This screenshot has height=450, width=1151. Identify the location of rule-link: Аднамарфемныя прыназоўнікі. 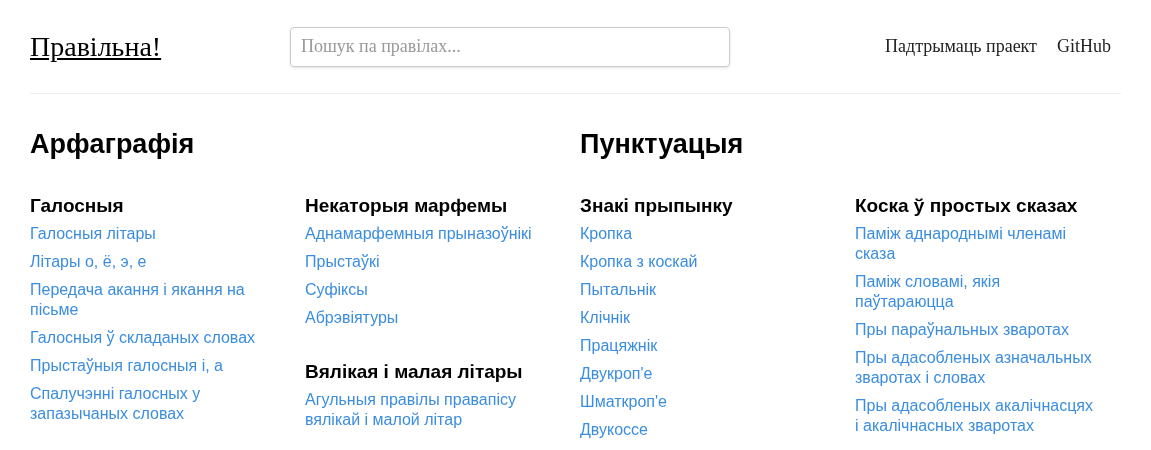
(425, 234).